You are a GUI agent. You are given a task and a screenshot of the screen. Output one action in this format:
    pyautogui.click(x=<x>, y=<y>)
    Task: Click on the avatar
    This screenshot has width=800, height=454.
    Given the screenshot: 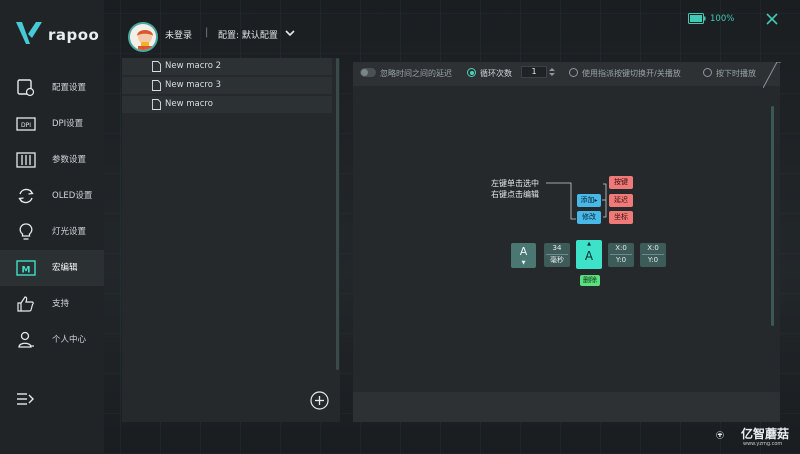 What is the action you would take?
    pyautogui.click(x=143, y=37)
    